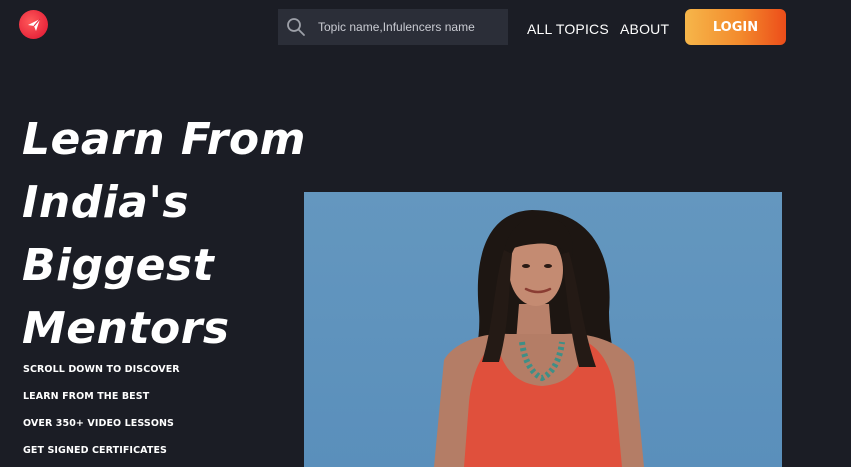 The image size is (851, 467). I want to click on search-bar, so click(393, 27).